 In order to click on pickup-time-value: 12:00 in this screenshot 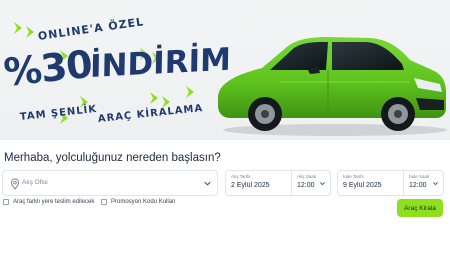, I will do `click(306, 185)`.